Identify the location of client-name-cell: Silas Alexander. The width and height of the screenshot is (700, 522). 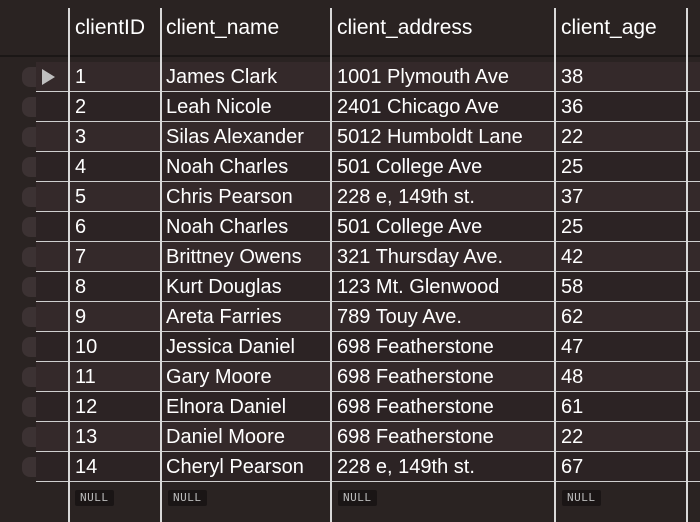
(246, 137).